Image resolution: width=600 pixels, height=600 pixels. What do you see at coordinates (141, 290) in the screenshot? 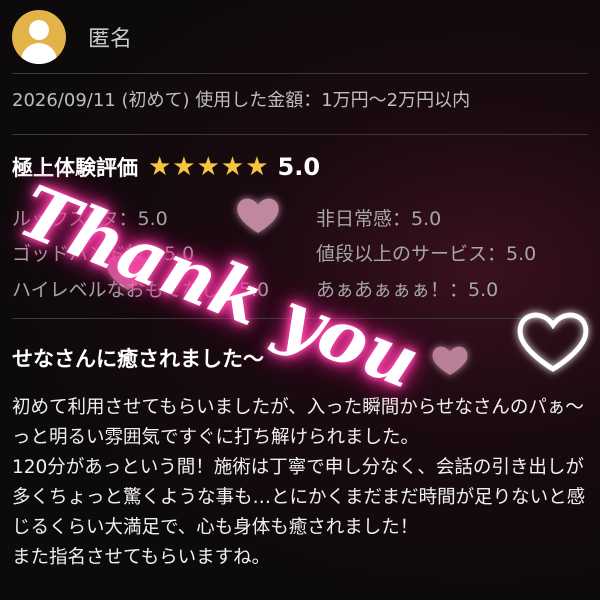
I see `subrating-item: ハイレベルなおもてなし：5.0` at bounding box center [141, 290].